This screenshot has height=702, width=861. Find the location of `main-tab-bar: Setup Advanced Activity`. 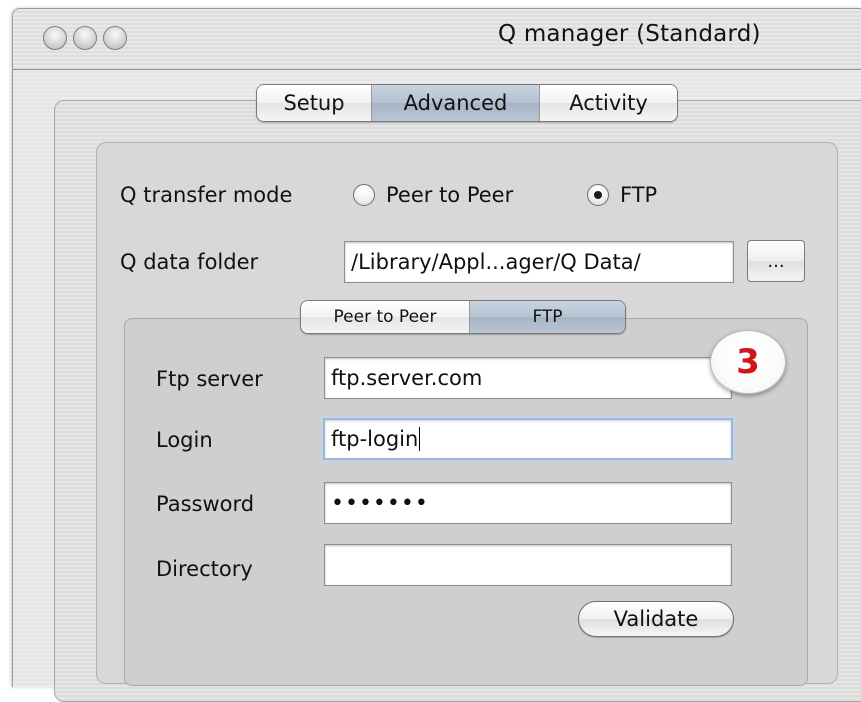

main-tab-bar: Setup Advanced Activity is located at coordinates (467, 103).